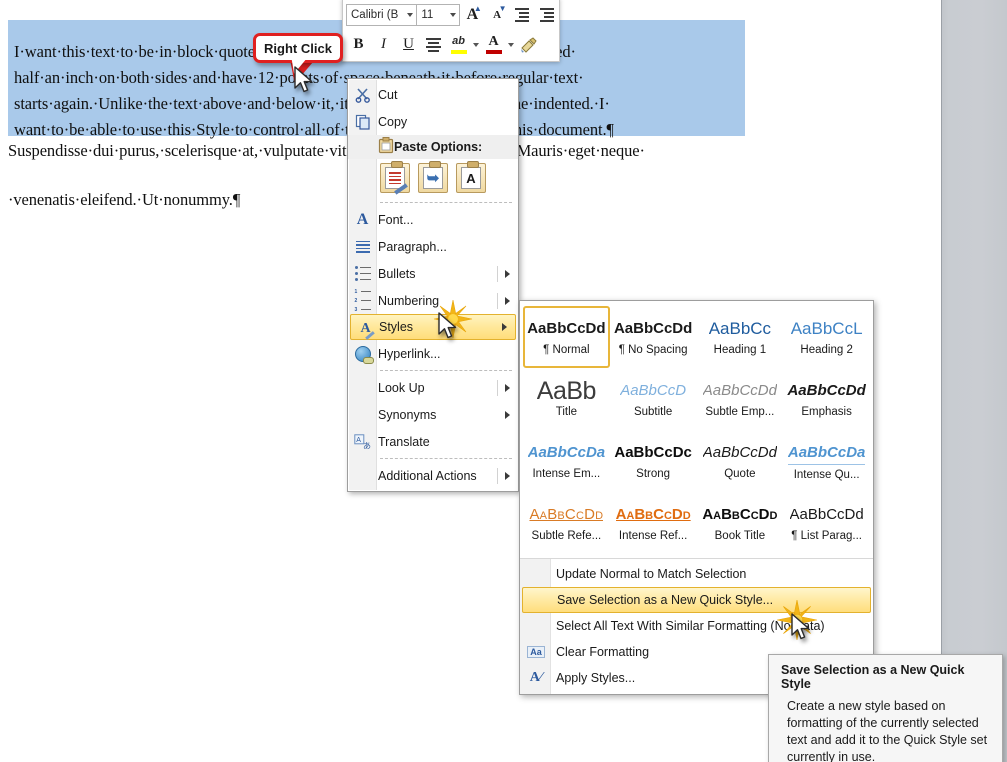 The image size is (1007, 762). I want to click on style-cell-book-title: AaBbCcDd Book Title, so click(740, 523).